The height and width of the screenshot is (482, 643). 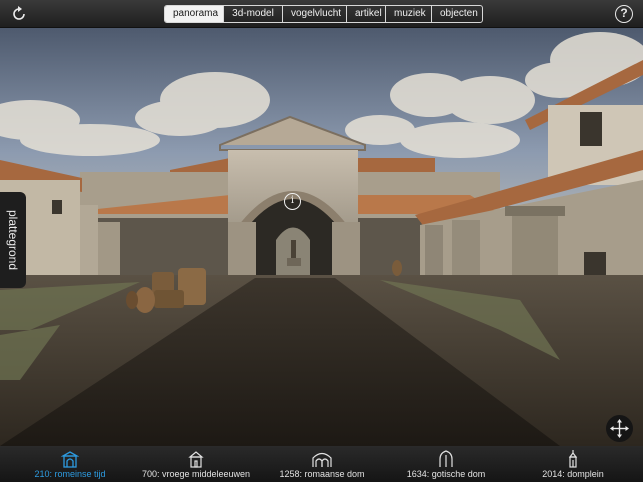 I want to click on period-gothic: 1634: gotische dom, so click(x=446, y=464).